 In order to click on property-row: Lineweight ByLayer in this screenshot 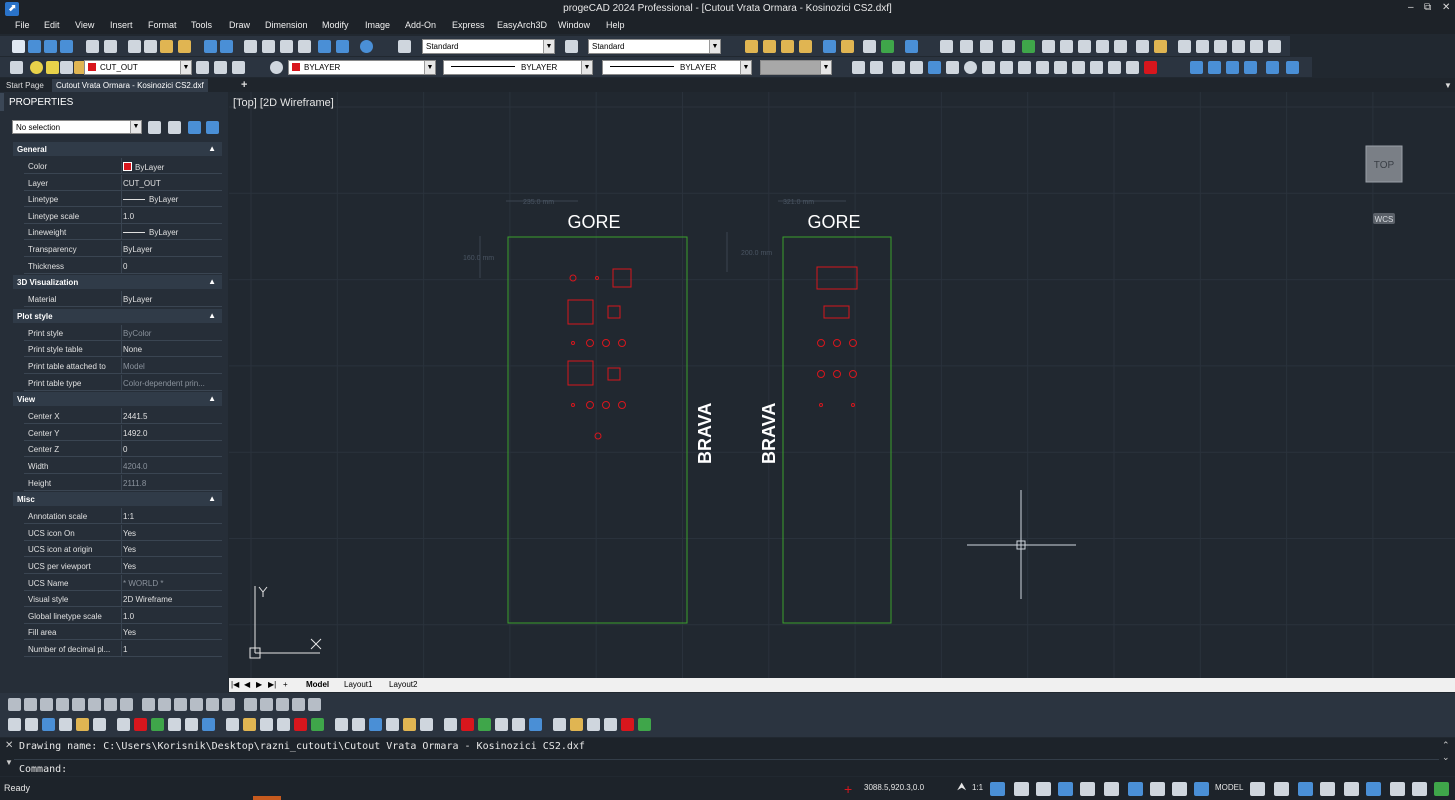, I will do `click(123, 232)`.